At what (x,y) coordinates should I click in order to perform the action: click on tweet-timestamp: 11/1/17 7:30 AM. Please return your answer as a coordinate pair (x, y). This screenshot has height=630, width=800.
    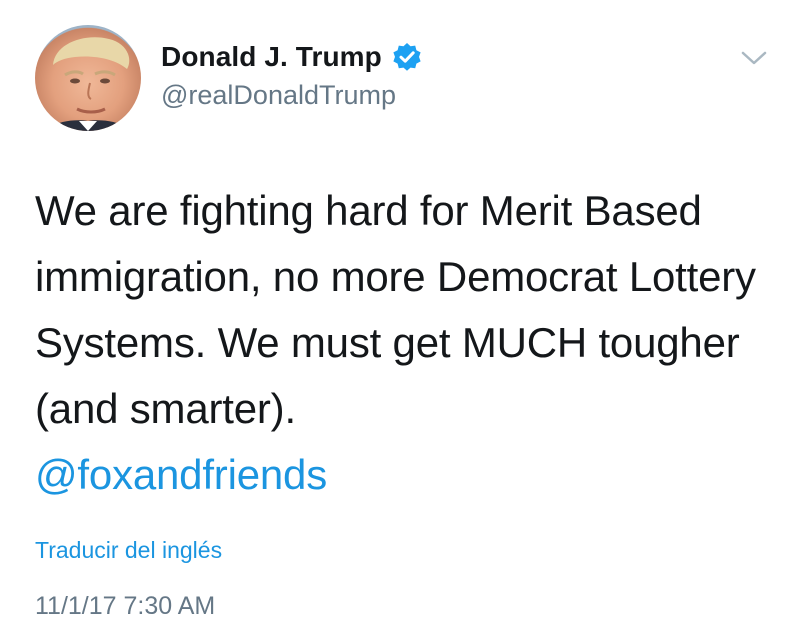
    Looking at the image, I should click on (125, 606).